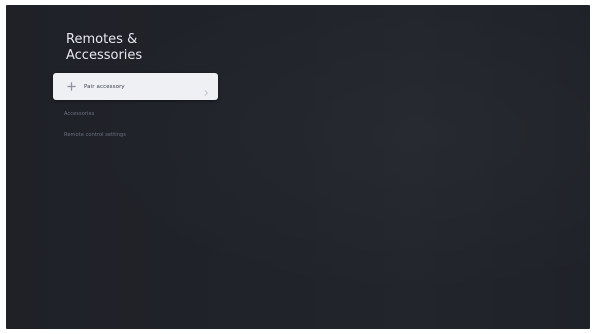 This screenshot has height=334, width=595. Describe the element at coordinates (102, 39) in the screenshot. I see `page-title-line-1: Remotes &` at that location.